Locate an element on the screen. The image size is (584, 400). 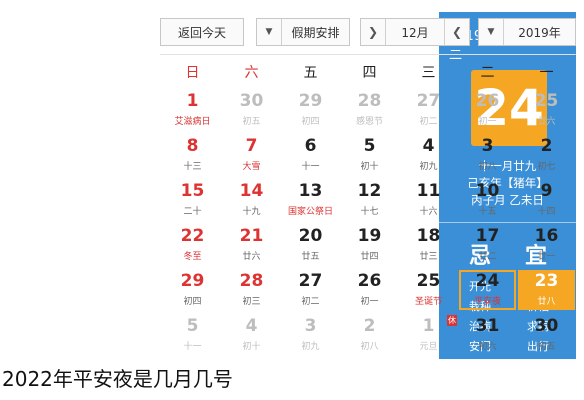
day-lunar-label: 十七 is located at coordinates (369, 212).